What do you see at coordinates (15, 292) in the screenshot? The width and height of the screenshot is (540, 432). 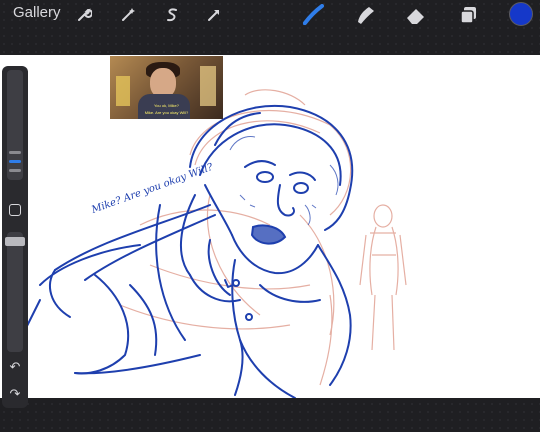 I see `opacity-slider` at bounding box center [15, 292].